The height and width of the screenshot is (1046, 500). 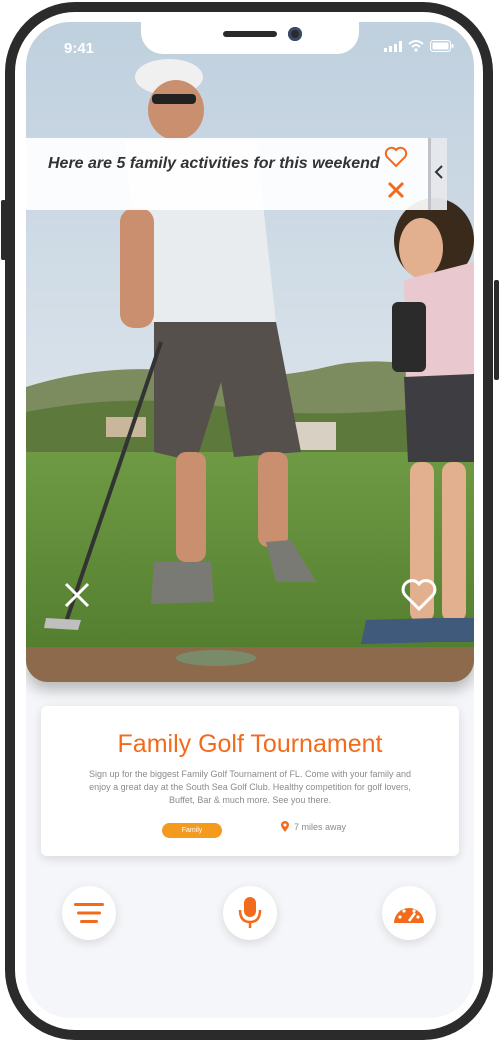 What do you see at coordinates (409, 915) in the screenshot?
I see `speedometer-icon` at bounding box center [409, 915].